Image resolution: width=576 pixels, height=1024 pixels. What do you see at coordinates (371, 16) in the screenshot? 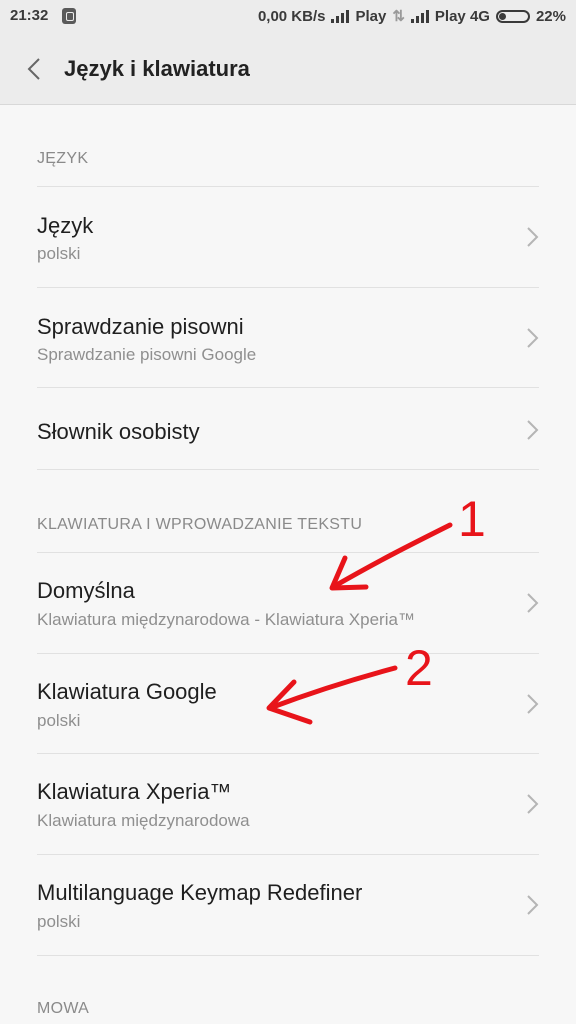
I see `carrier-1: Play` at bounding box center [371, 16].